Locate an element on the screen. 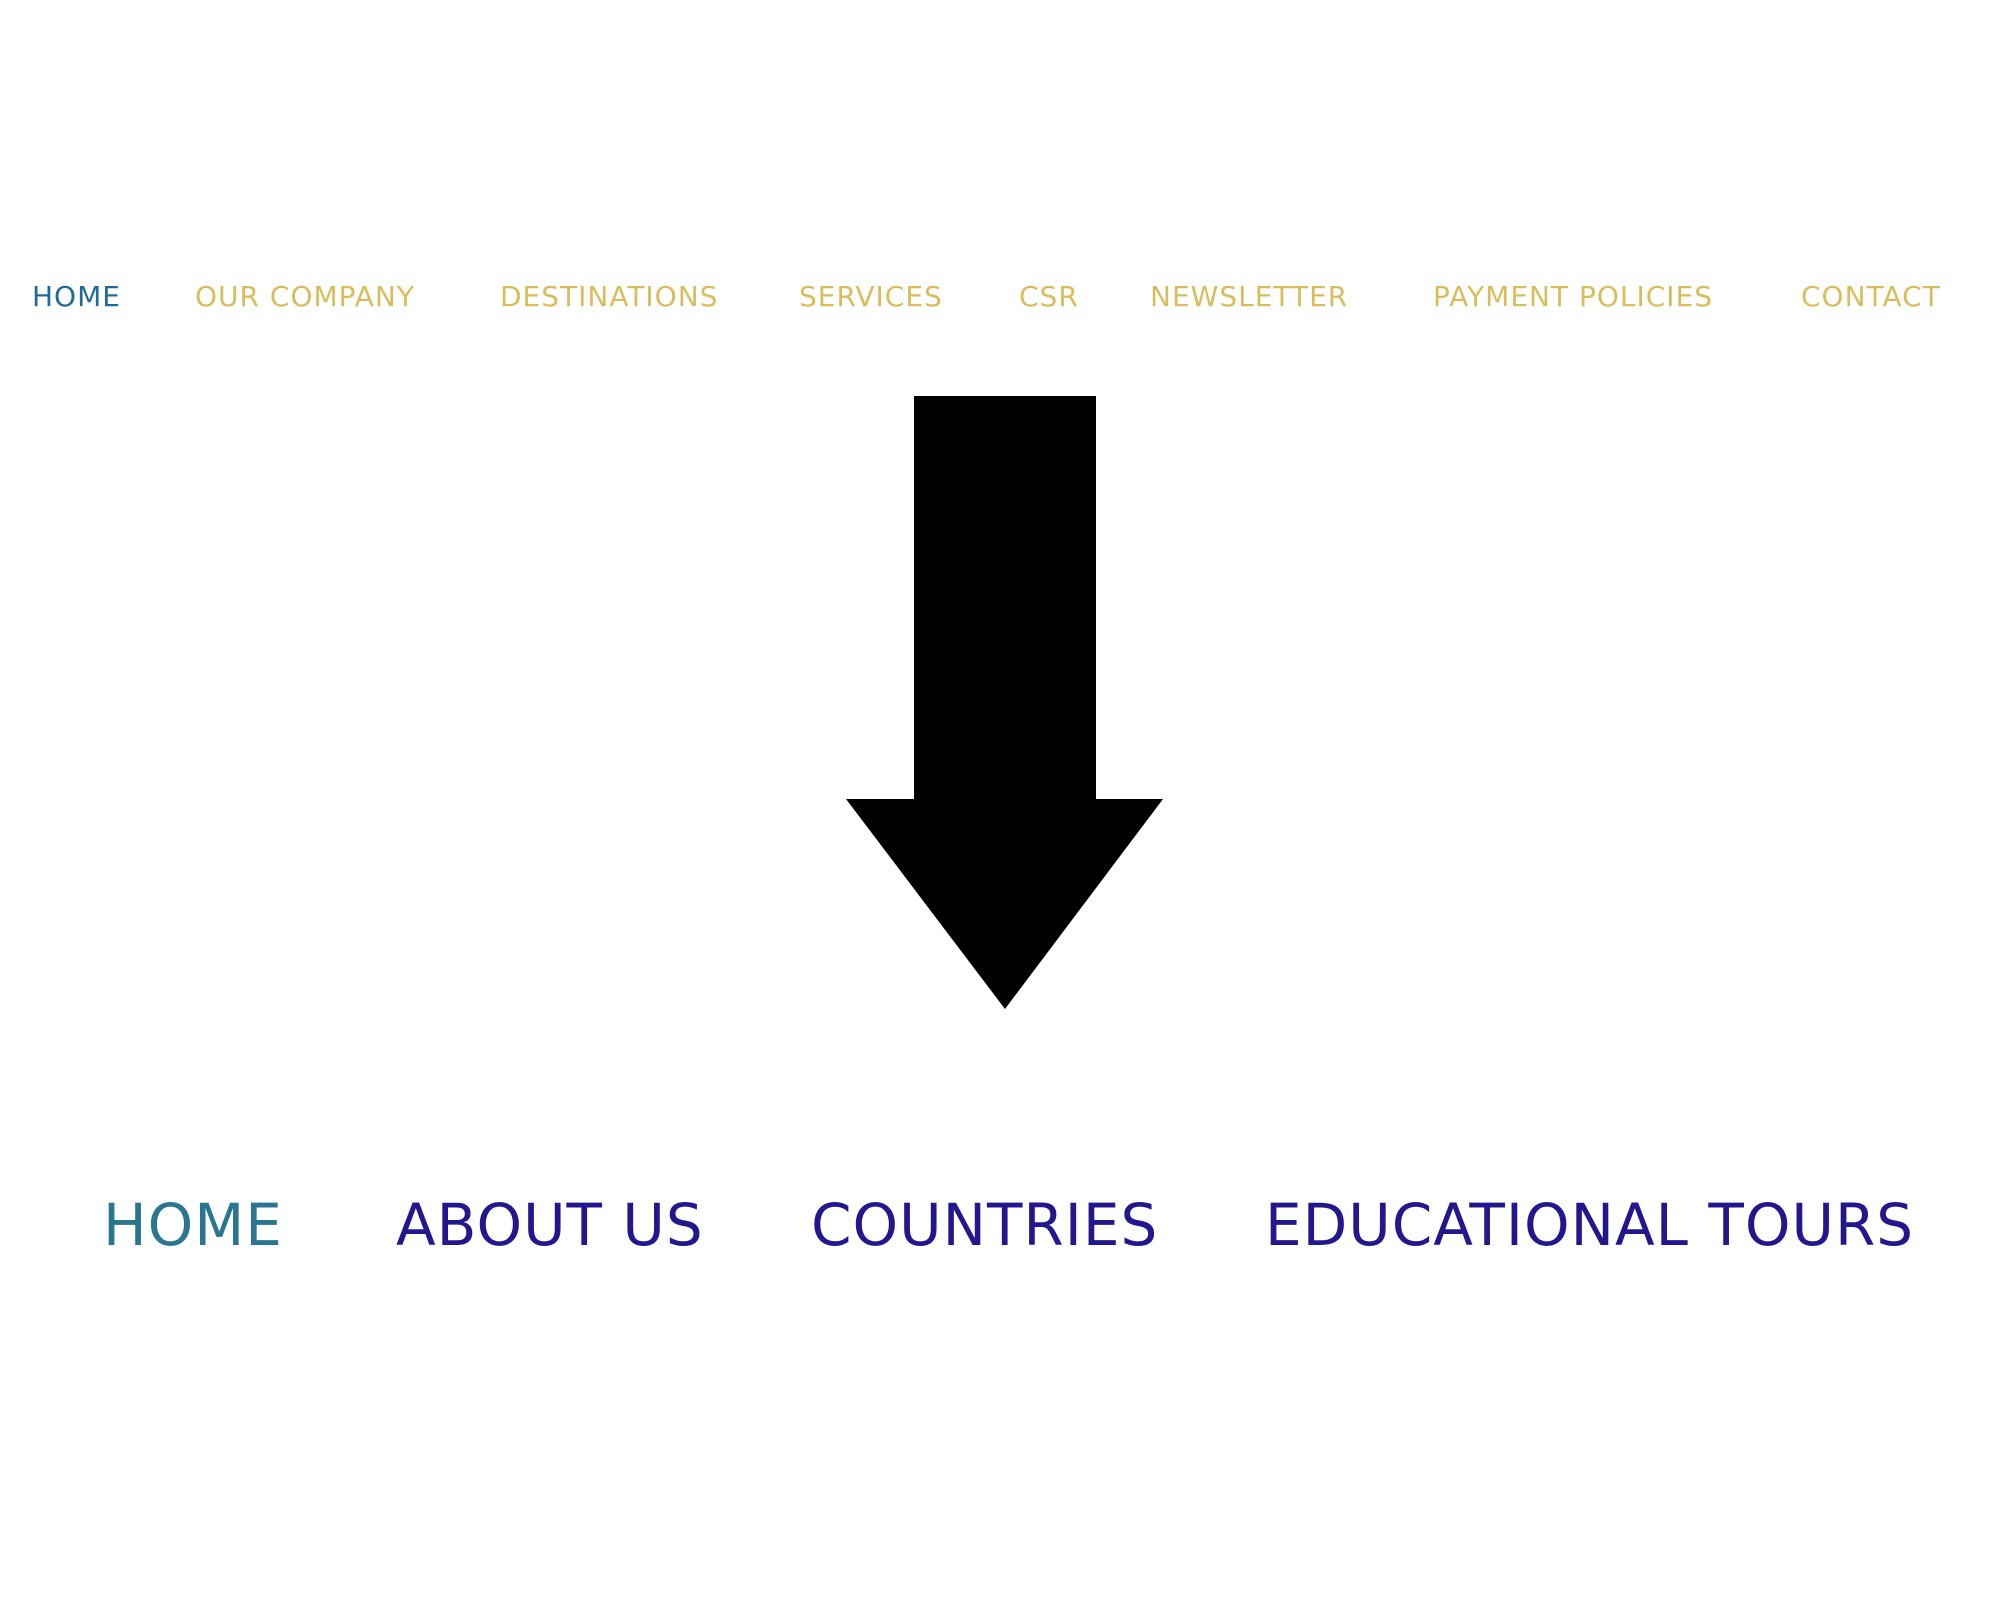 This screenshot has width=2000, height=1600. nav-about-us: ABOUT US is located at coordinates (550, 1225).